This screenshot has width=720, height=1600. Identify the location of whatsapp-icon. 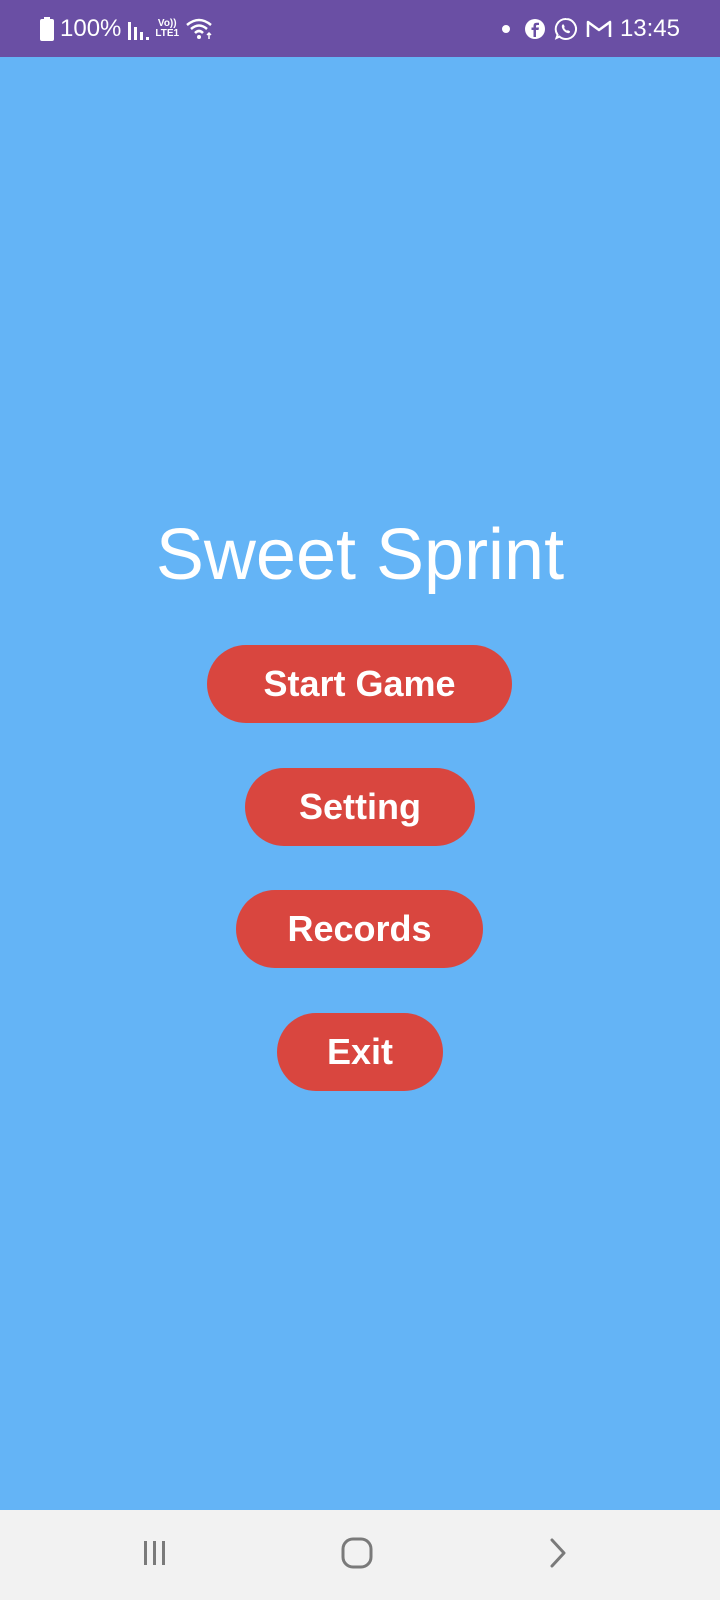
(566, 29).